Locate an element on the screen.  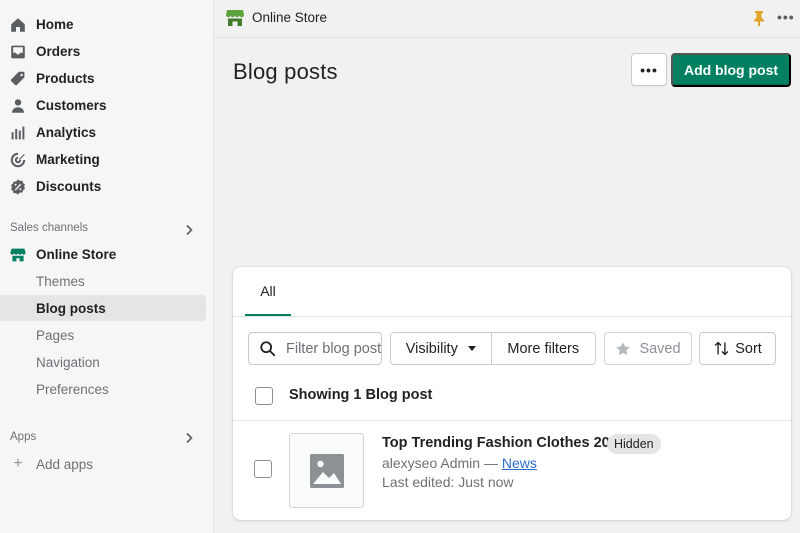
sidebar-item-online-store: Online Store is located at coordinates (103, 254).